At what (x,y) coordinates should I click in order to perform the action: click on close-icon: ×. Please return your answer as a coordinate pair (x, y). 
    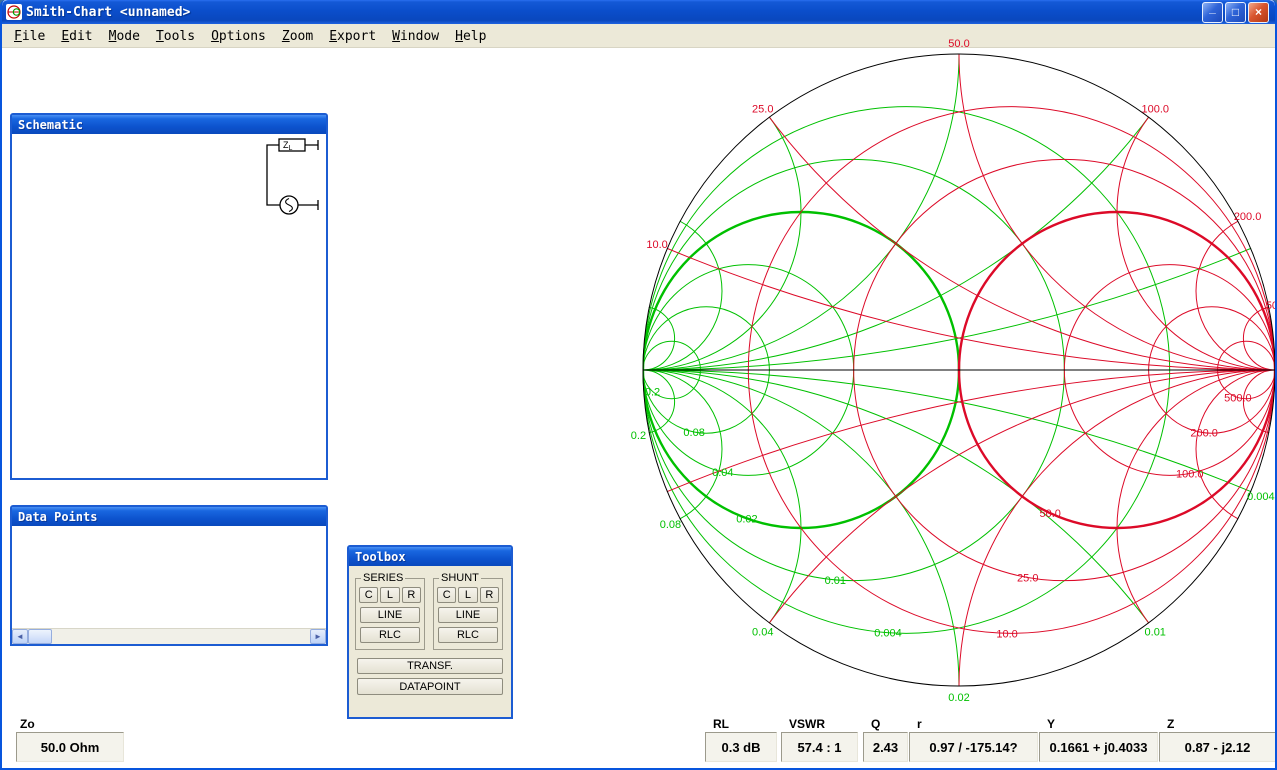
    Looking at the image, I should click on (1258, 12).